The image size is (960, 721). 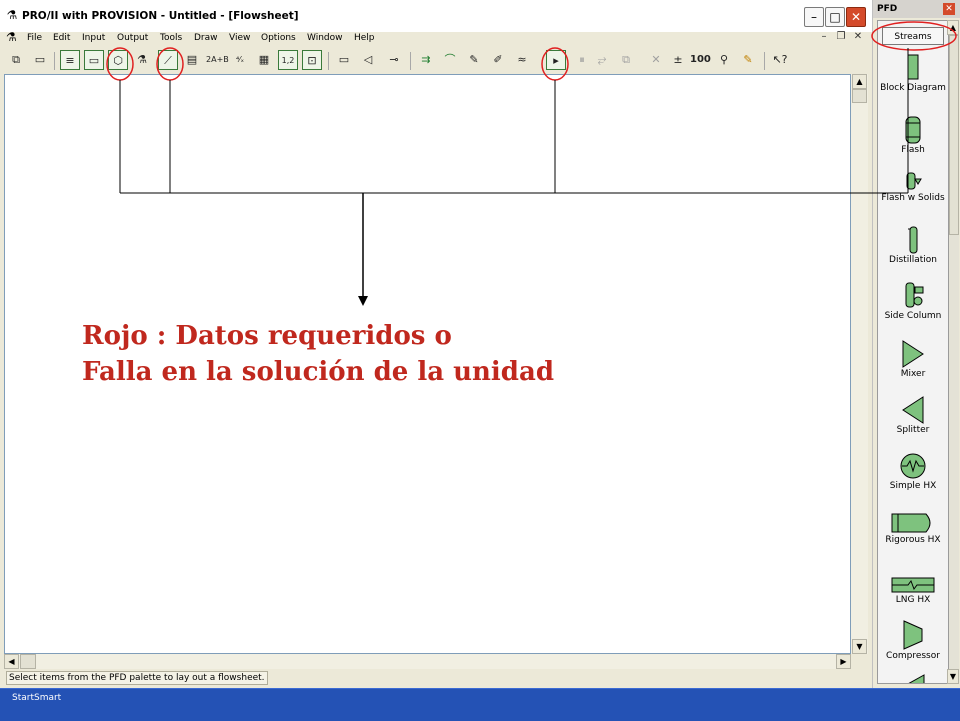 What do you see at coordinates (318, 372) in the screenshot?
I see `annotation-line-2: Falla en la solución de la unidad` at bounding box center [318, 372].